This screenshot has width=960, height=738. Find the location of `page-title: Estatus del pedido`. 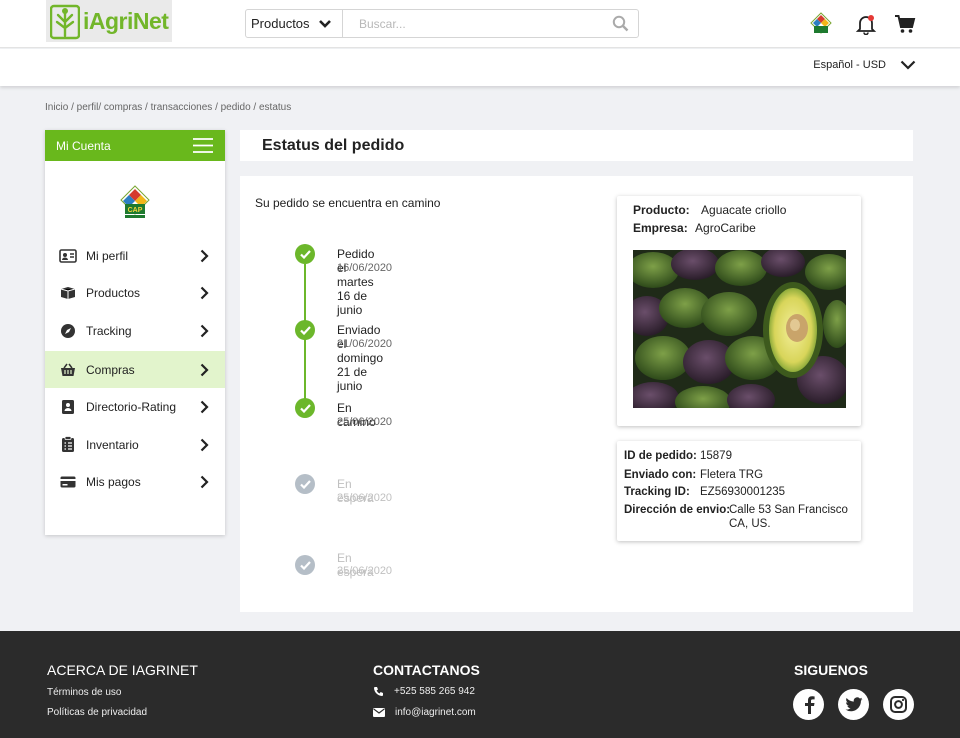

page-title: Estatus del pedido is located at coordinates (333, 145).